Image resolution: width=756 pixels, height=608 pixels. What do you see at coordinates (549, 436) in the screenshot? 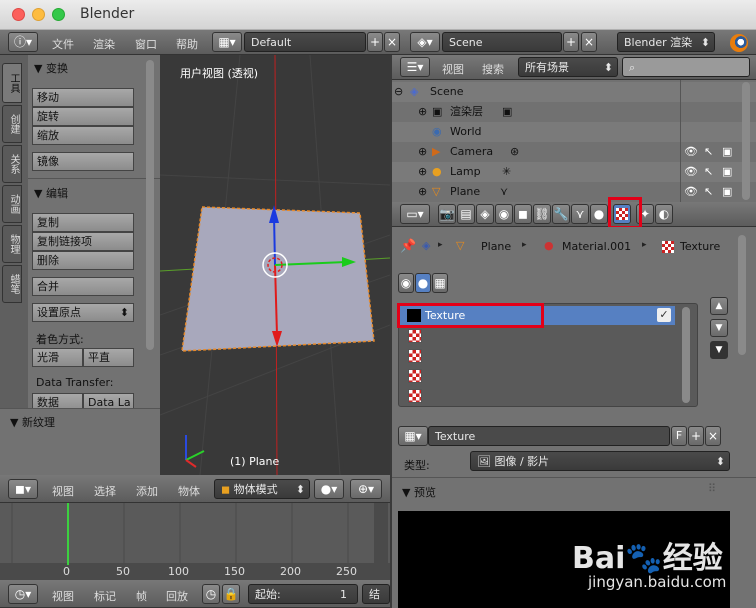
I see `texture-name-field: Texture` at bounding box center [549, 436].